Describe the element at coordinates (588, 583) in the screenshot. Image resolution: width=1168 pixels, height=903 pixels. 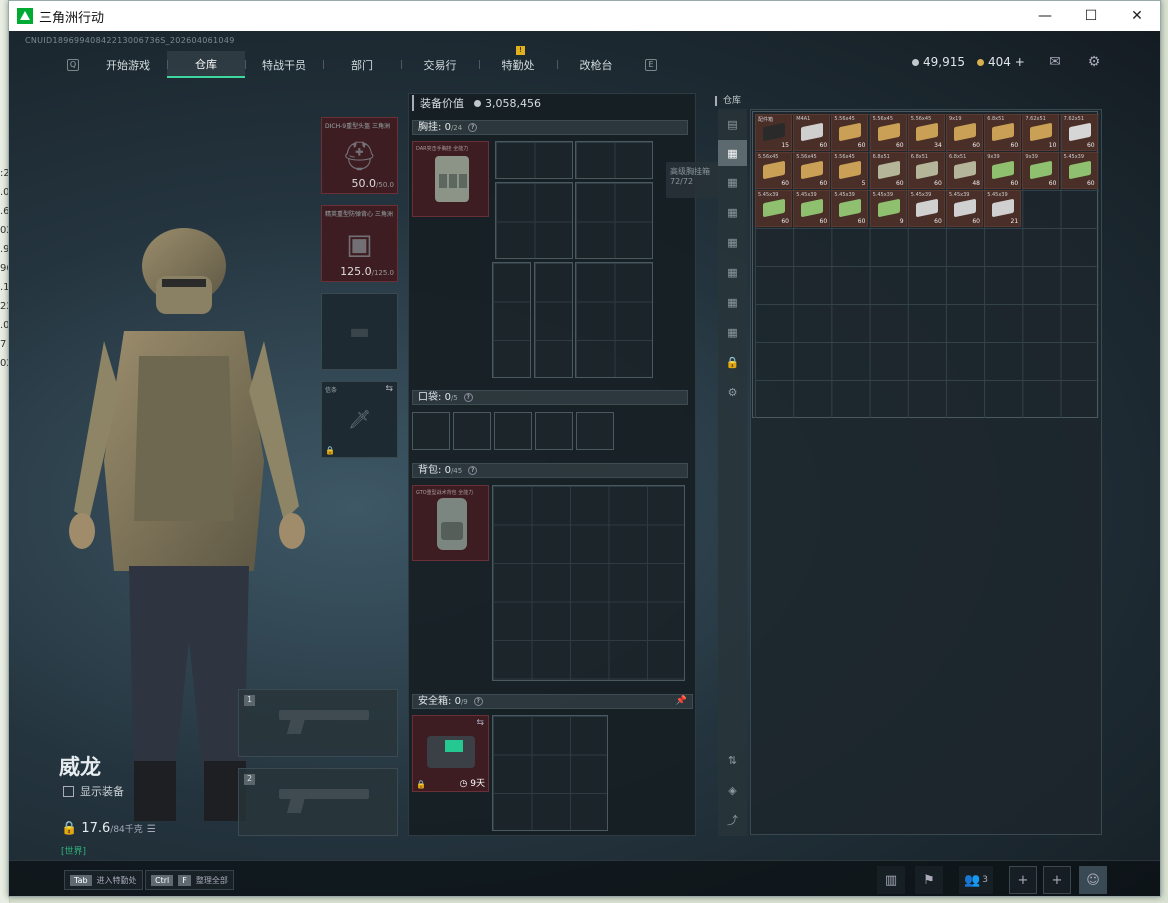
I see `backpack-grid` at that location.